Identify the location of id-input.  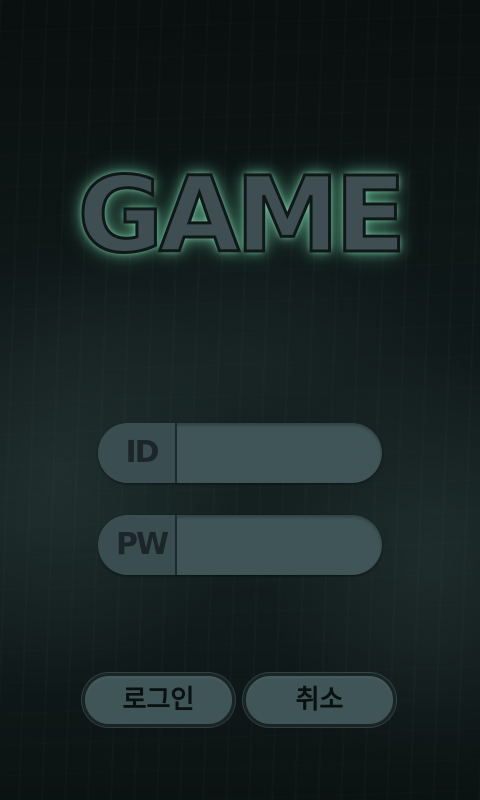
(274, 453).